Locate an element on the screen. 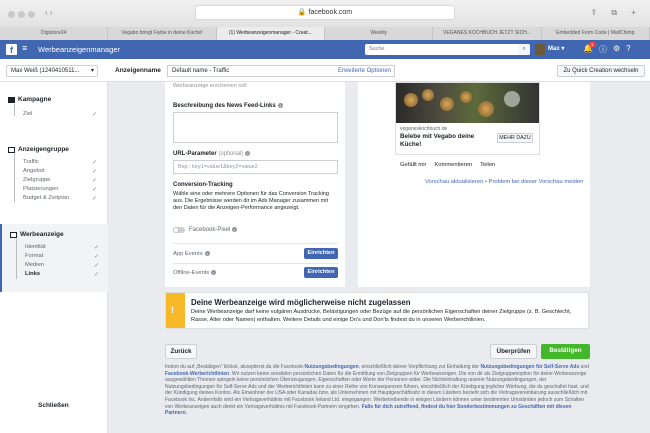 The width and height of the screenshot is (650, 433). user-name: Max ▾ is located at coordinates (556, 48).